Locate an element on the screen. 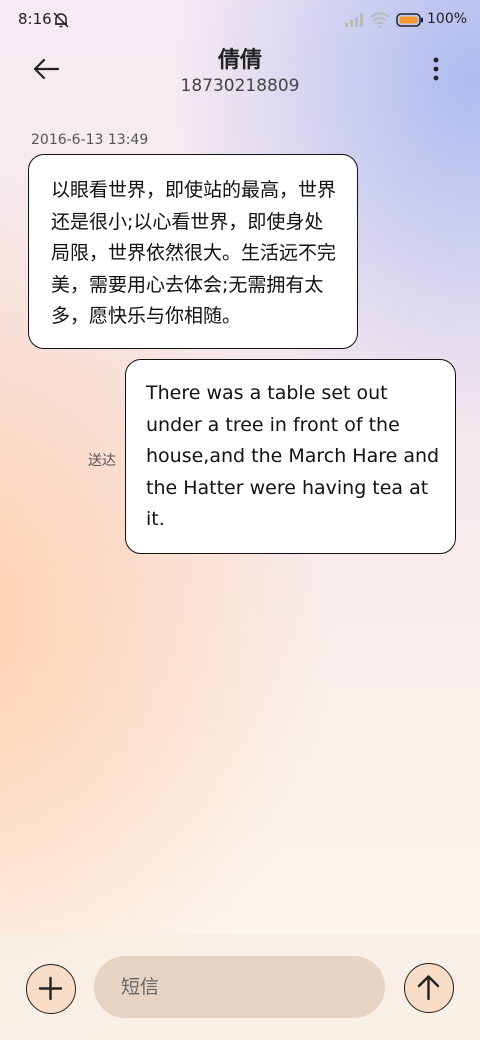 This screenshot has width=480, height=1040. plus-icon is located at coordinates (50, 988).